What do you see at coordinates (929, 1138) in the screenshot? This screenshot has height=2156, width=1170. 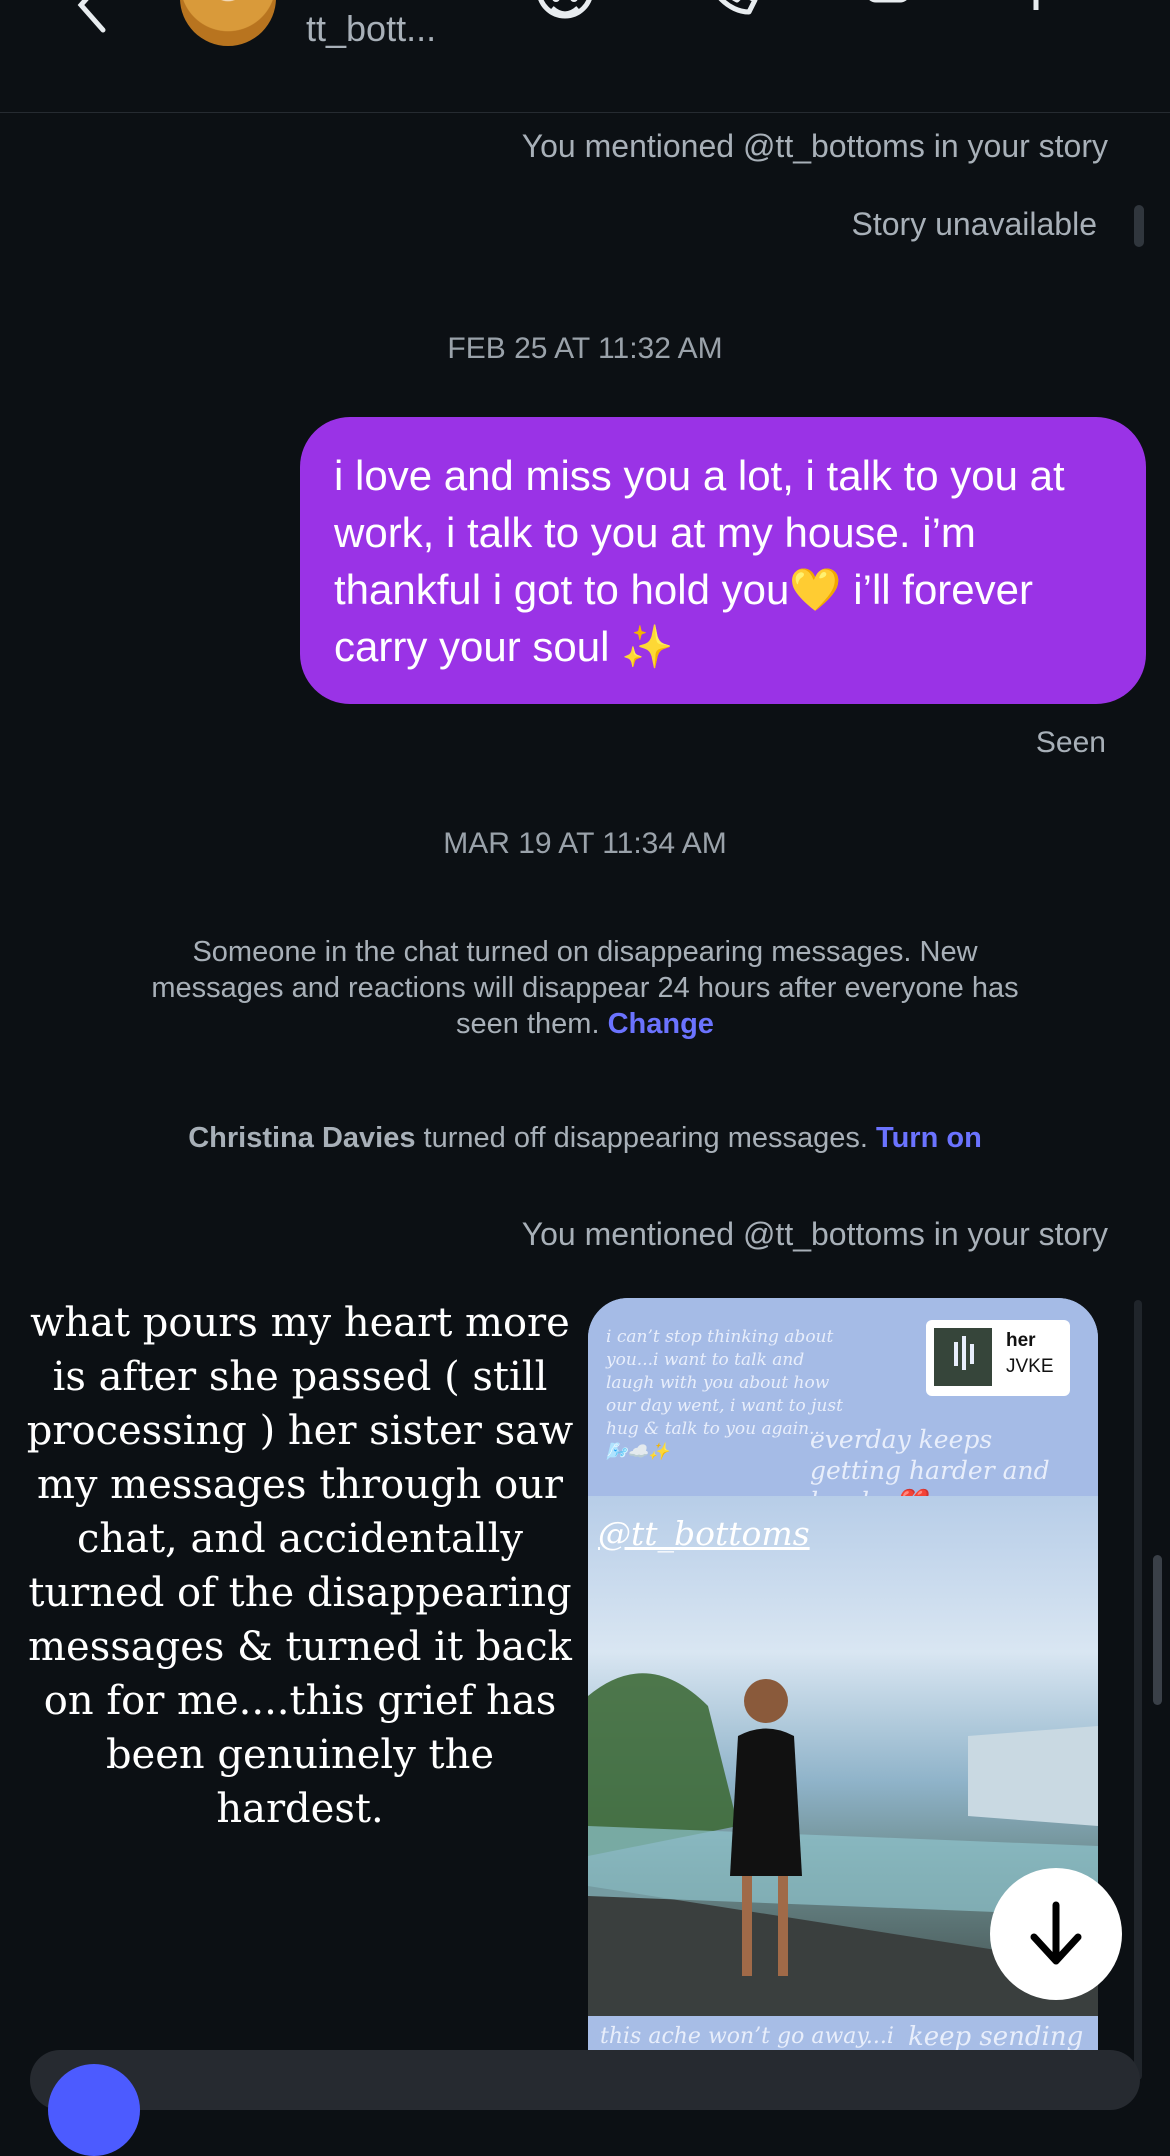 I see `turn-on-link: Turn on` at bounding box center [929, 1138].